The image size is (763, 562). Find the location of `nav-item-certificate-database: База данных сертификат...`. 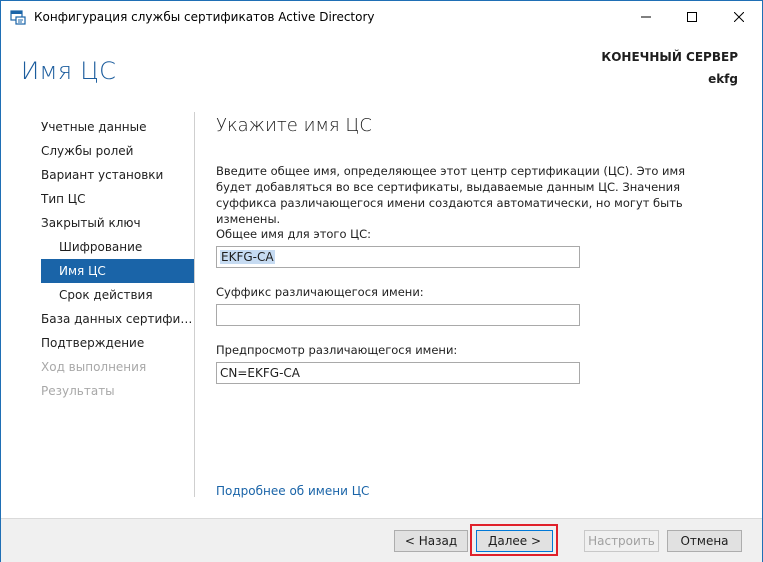

nav-item-certificate-database: База данных сертификат... is located at coordinates (117, 319).